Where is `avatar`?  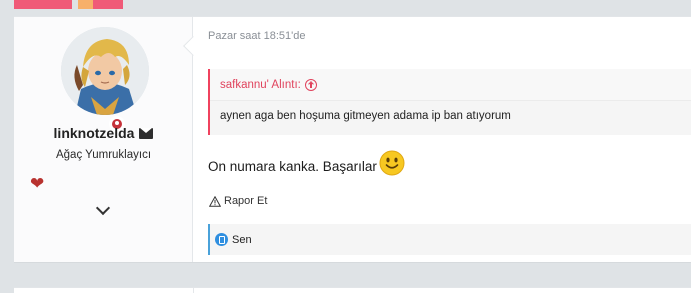
avatar is located at coordinates (105, 71).